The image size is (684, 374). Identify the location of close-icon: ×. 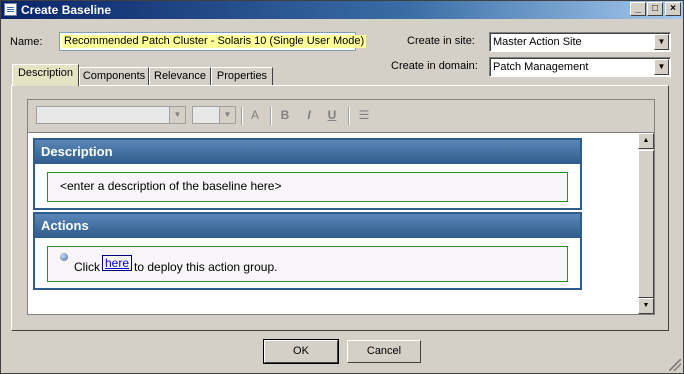
(673, 8).